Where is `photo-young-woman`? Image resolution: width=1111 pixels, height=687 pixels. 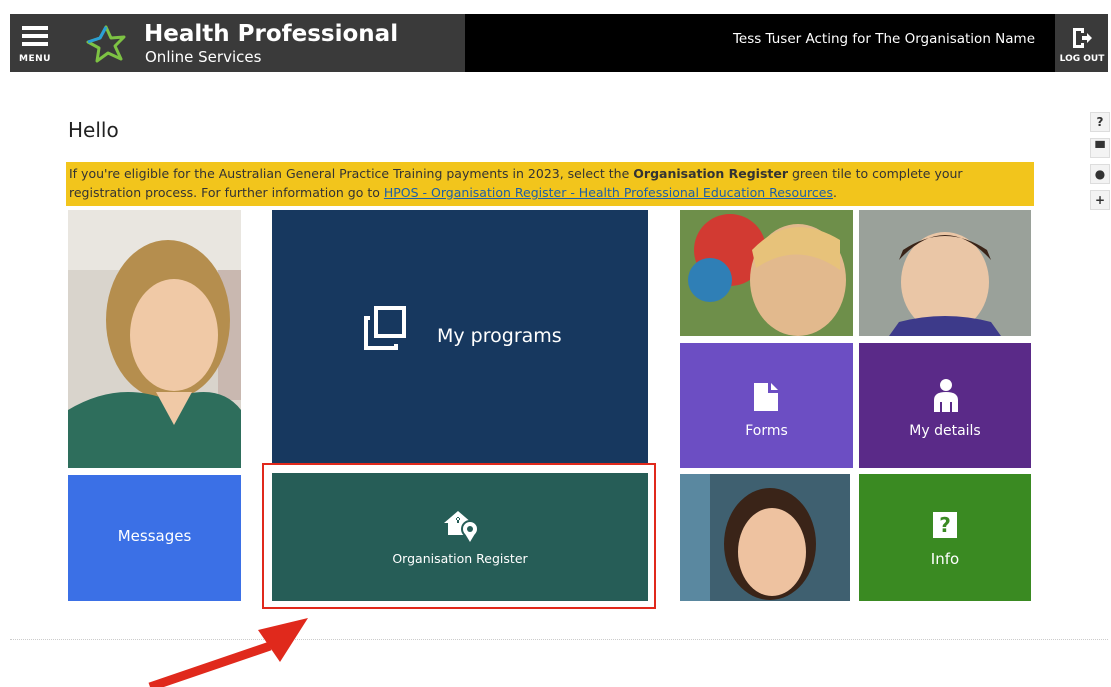 photo-young-woman is located at coordinates (765, 537).